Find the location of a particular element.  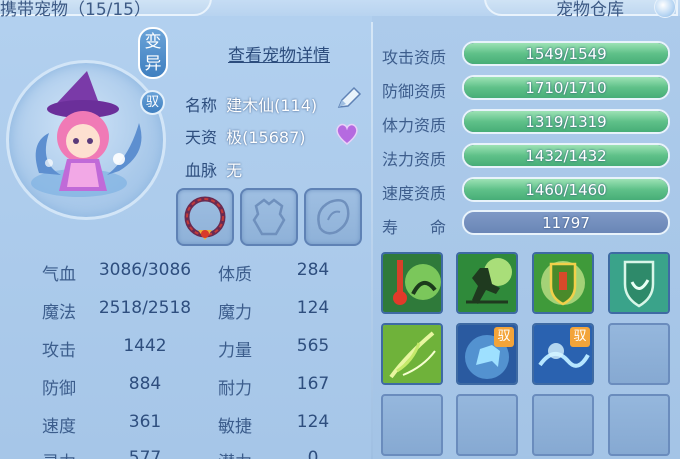

stat-label-agility: 敏捷 is located at coordinates (235, 427).